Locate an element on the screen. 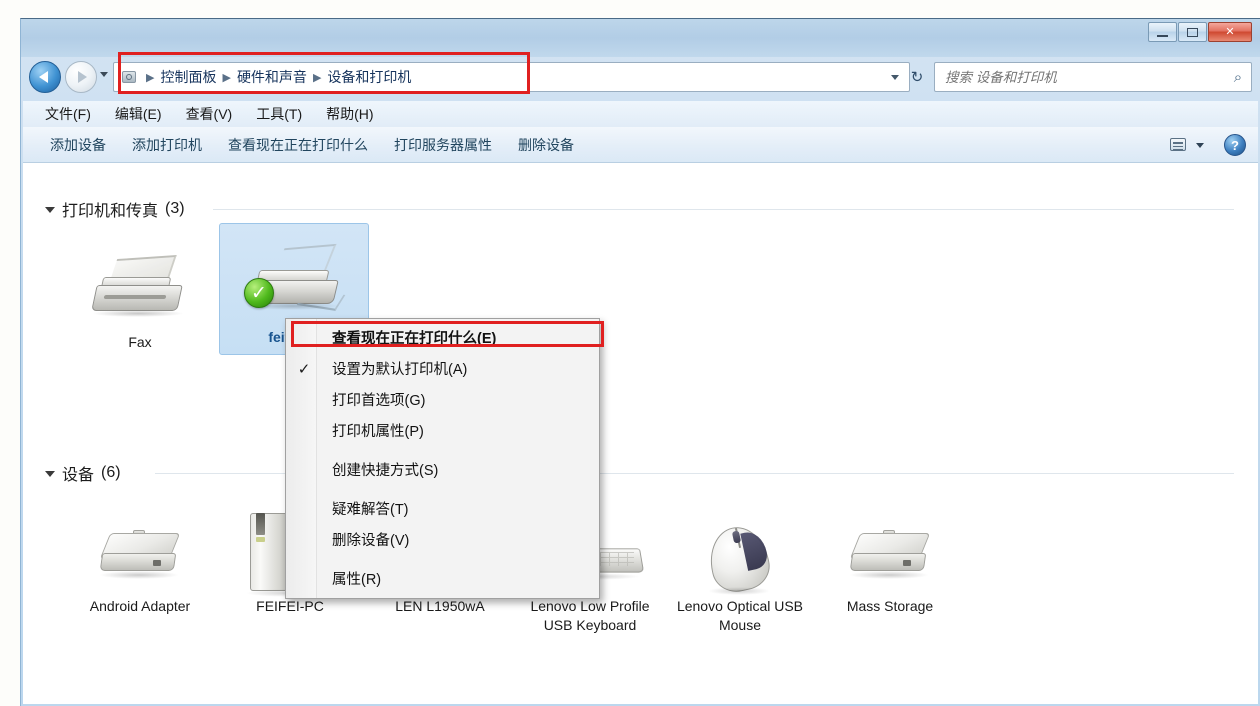 This screenshot has width=1260, height=706. close-button: ✕ is located at coordinates (1230, 32).